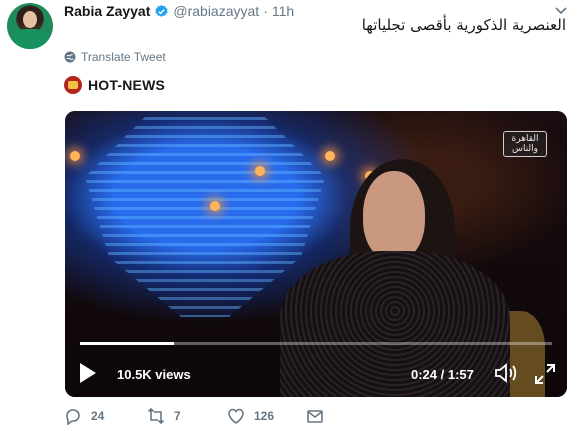 This screenshot has width=576, height=437. What do you see at coordinates (156, 416) in the screenshot?
I see `retweet-icon` at bounding box center [156, 416].